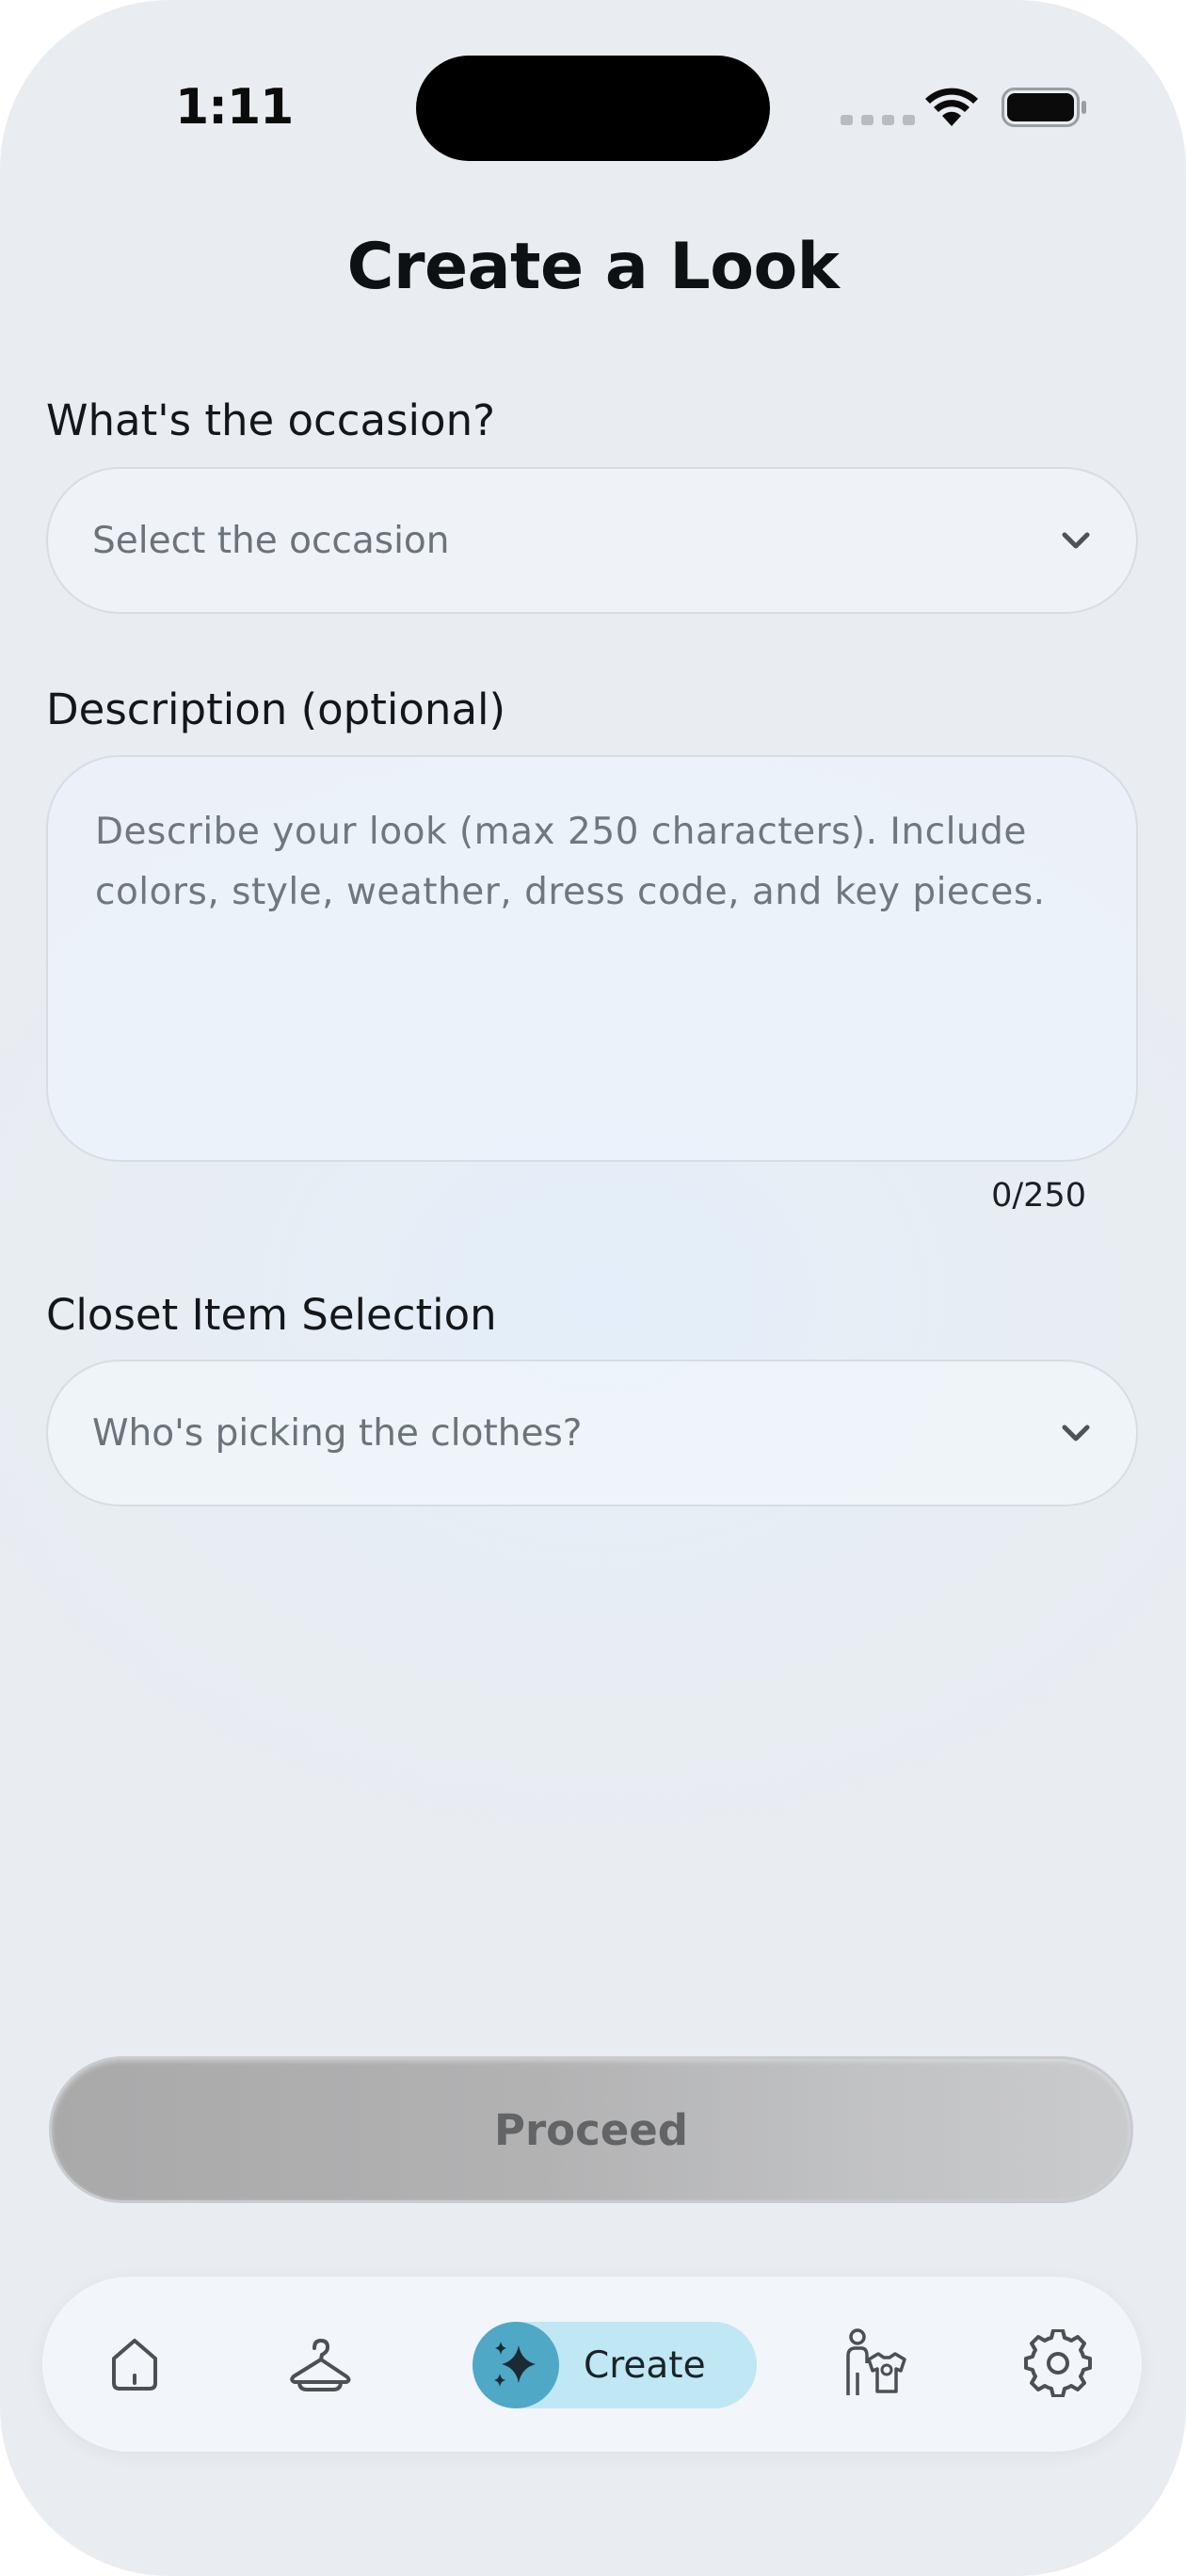 This screenshot has width=1186, height=2576. I want to click on occasion-label: What's the occasion?, so click(270, 420).